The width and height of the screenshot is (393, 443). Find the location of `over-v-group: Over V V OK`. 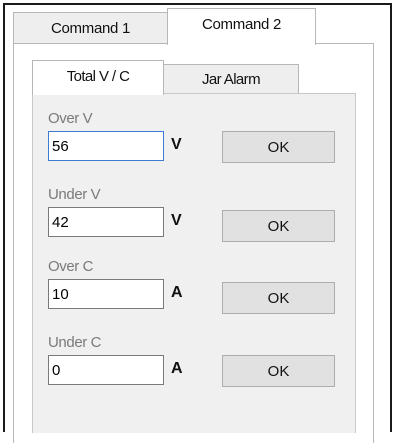

over-v-group: Over V V OK is located at coordinates (194, 145).